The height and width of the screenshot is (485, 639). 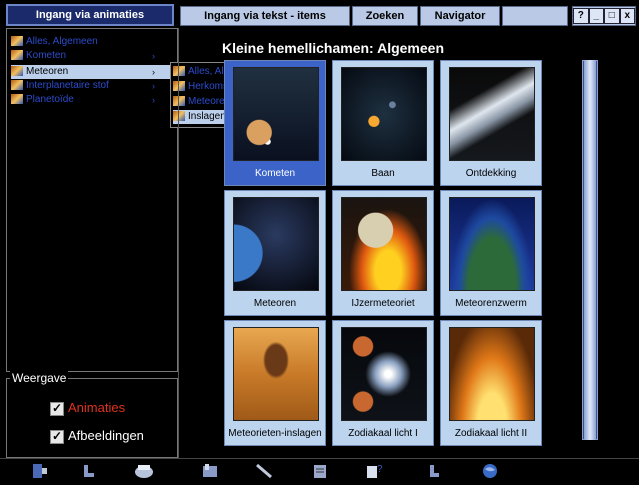 What do you see at coordinates (92, 418) in the screenshot?
I see `view-options-panel` at bounding box center [92, 418].